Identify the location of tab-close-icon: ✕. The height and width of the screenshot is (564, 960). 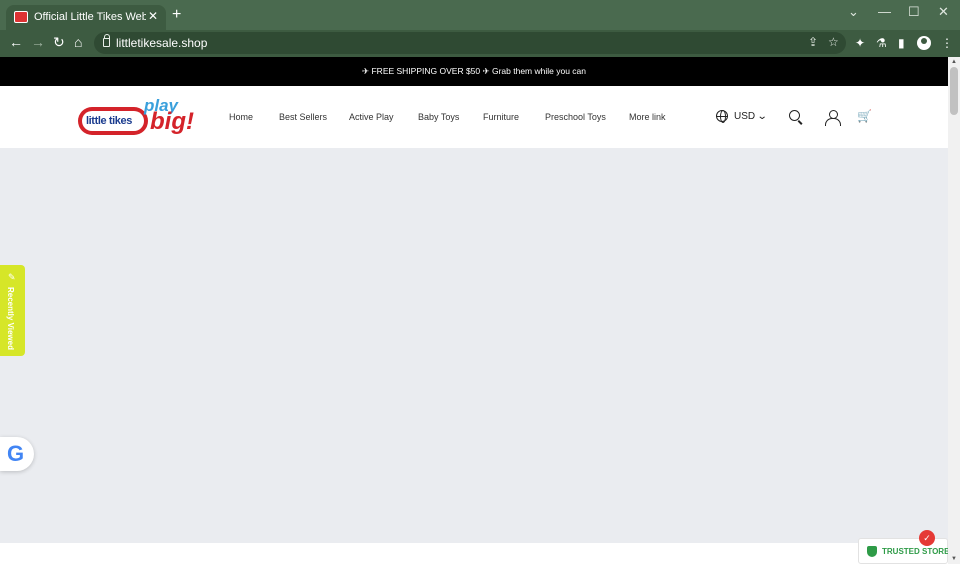
(153, 16).